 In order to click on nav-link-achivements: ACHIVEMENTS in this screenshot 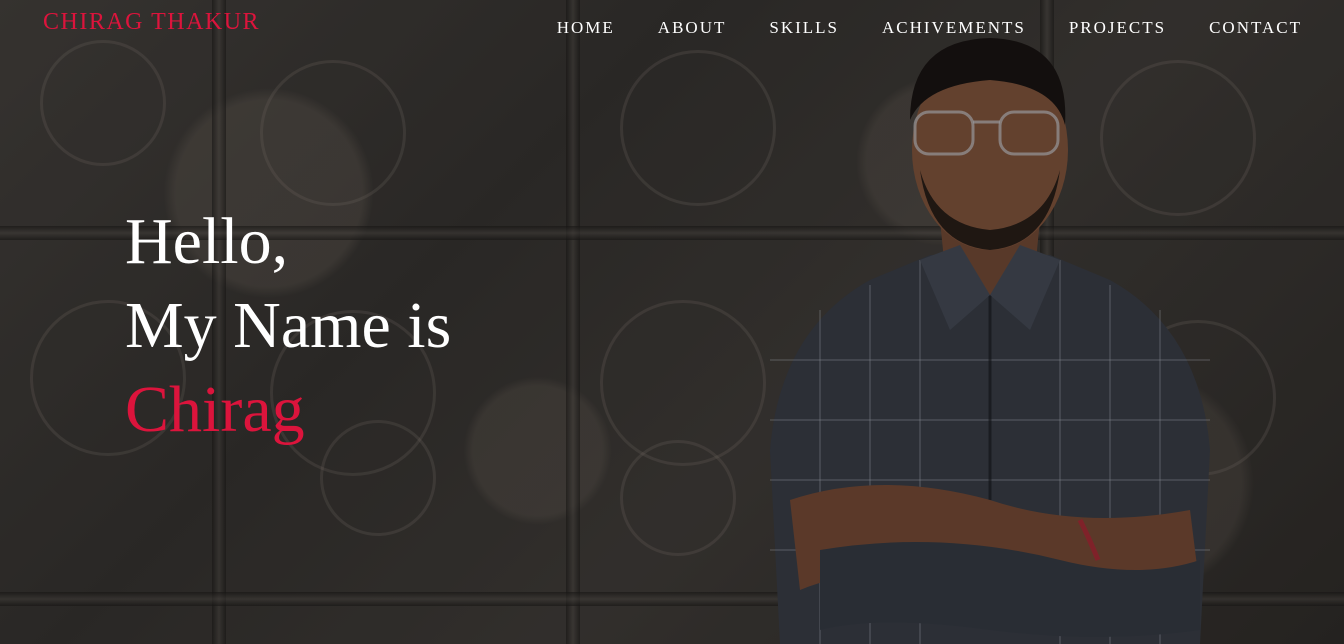, I will do `click(954, 28)`.